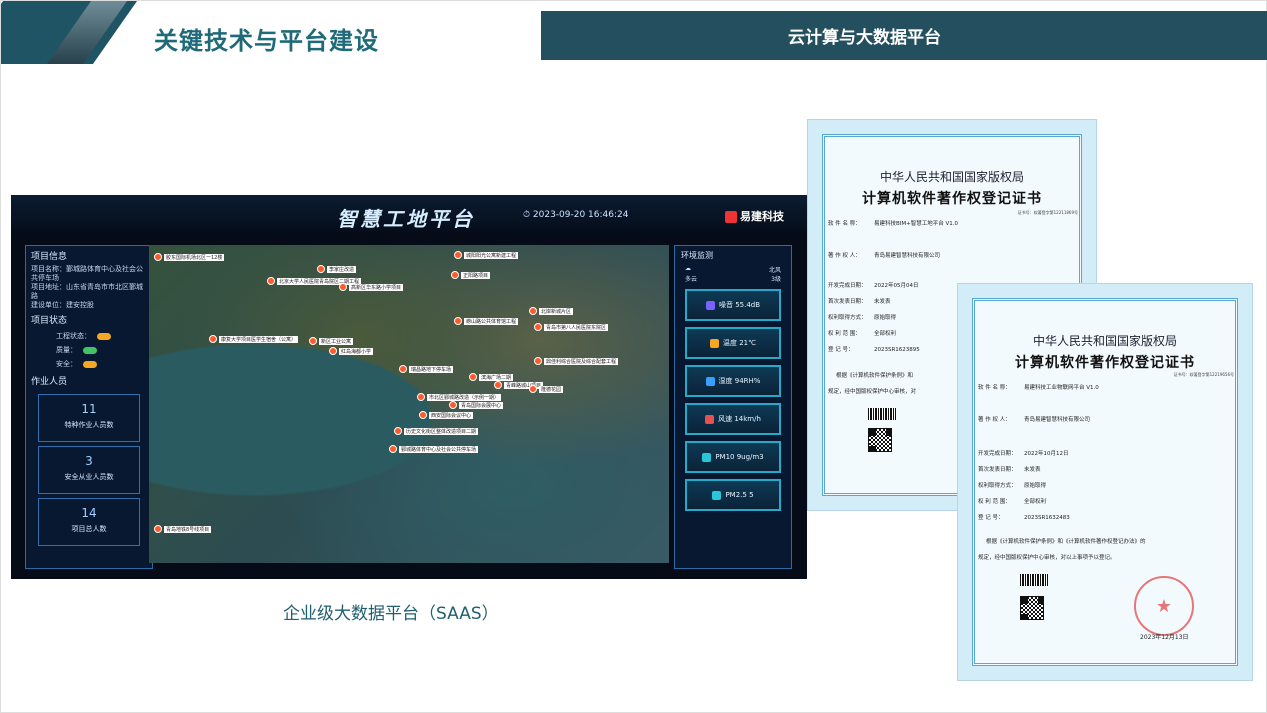 This screenshot has width=1267, height=713. I want to click on env-value: 风速 14km/h, so click(739, 419).